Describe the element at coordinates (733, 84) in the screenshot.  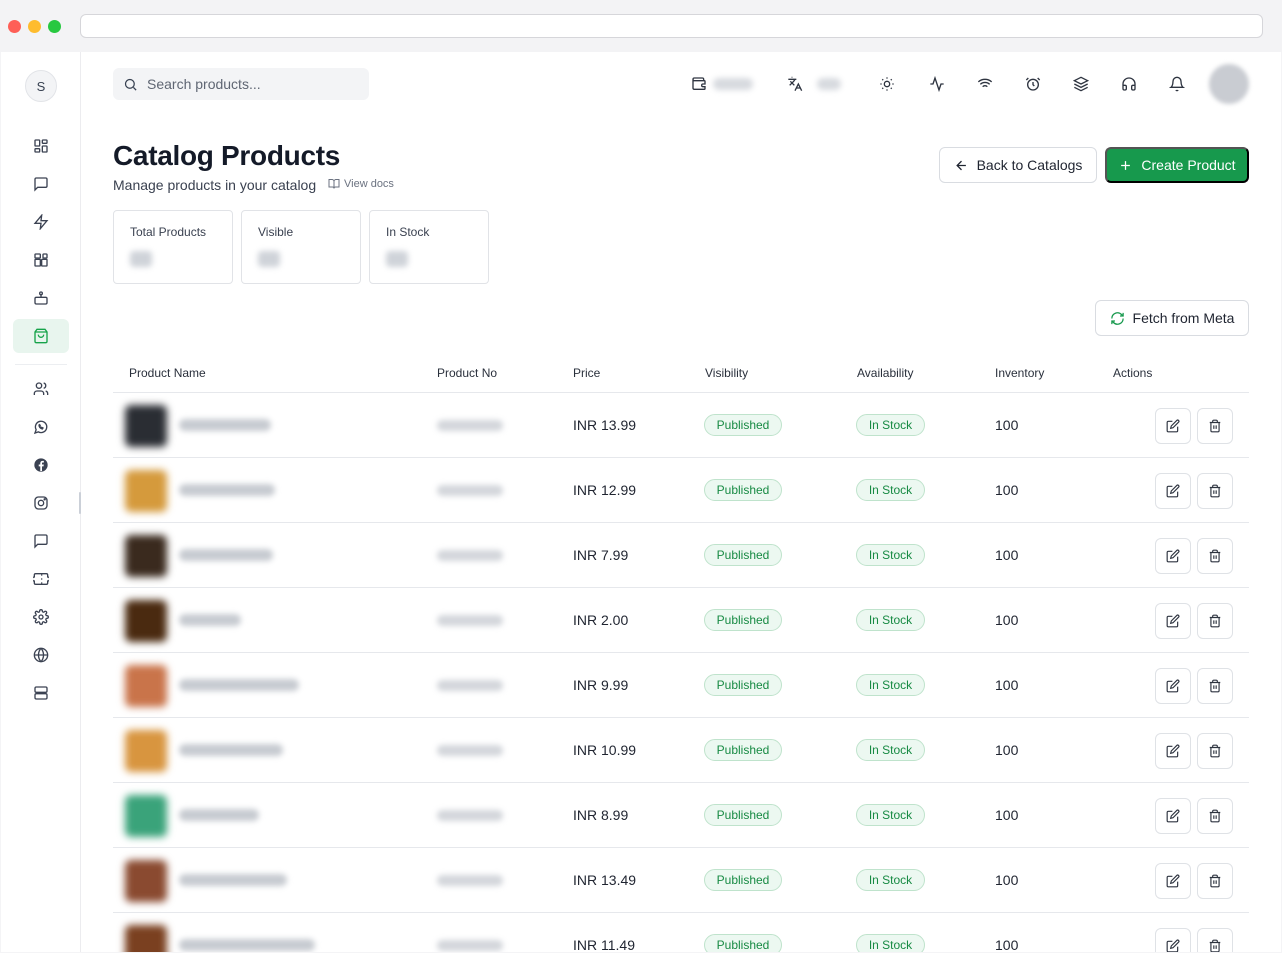
I see `wallet-balance` at that location.